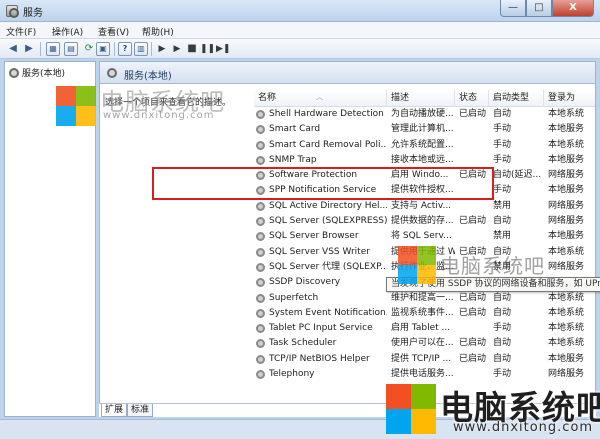 The height and width of the screenshot is (439, 600). What do you see at coordinates (192, 49) in the screenshot?
I see `stop-service-icon: ■` at bounding box center [192, 49].